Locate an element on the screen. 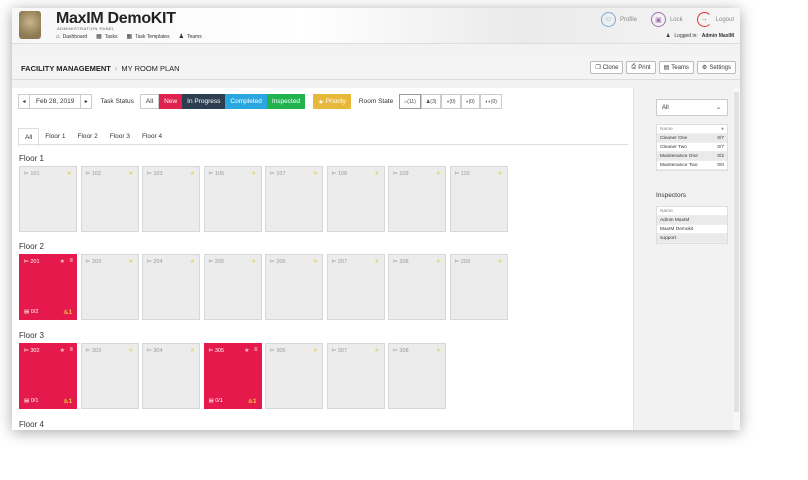 The width and height of the screenshot is (808, 480). room-card: ⊨ 109 ★ is located at coordinates (417, 199).